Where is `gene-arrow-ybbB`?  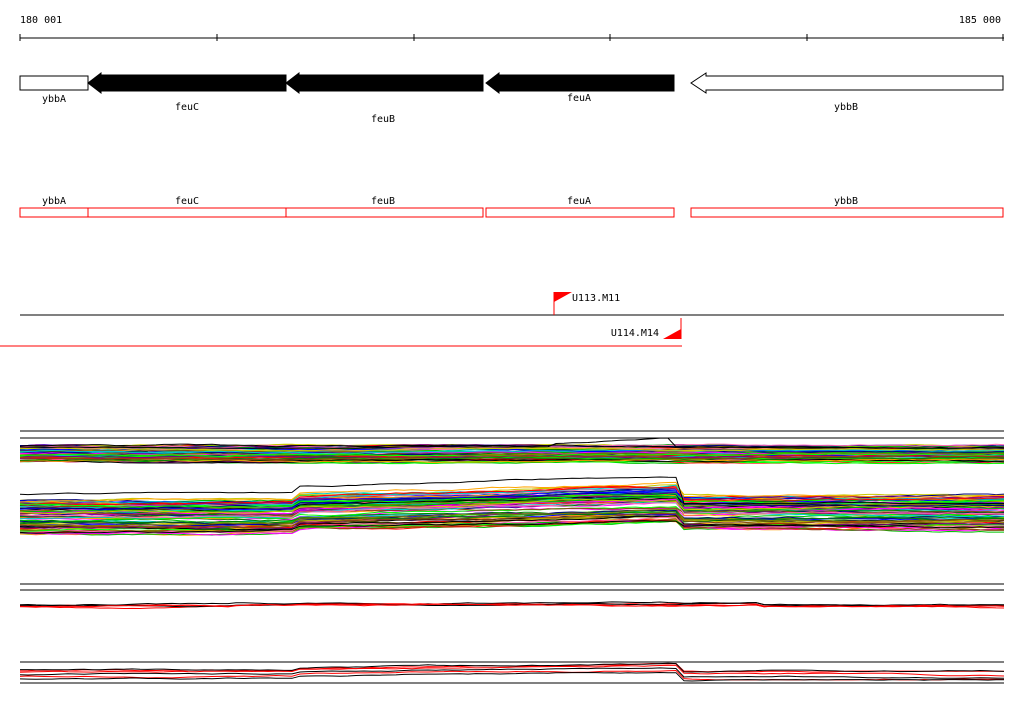
gene-arrow-ybbB is located at coordinates (847, 83).